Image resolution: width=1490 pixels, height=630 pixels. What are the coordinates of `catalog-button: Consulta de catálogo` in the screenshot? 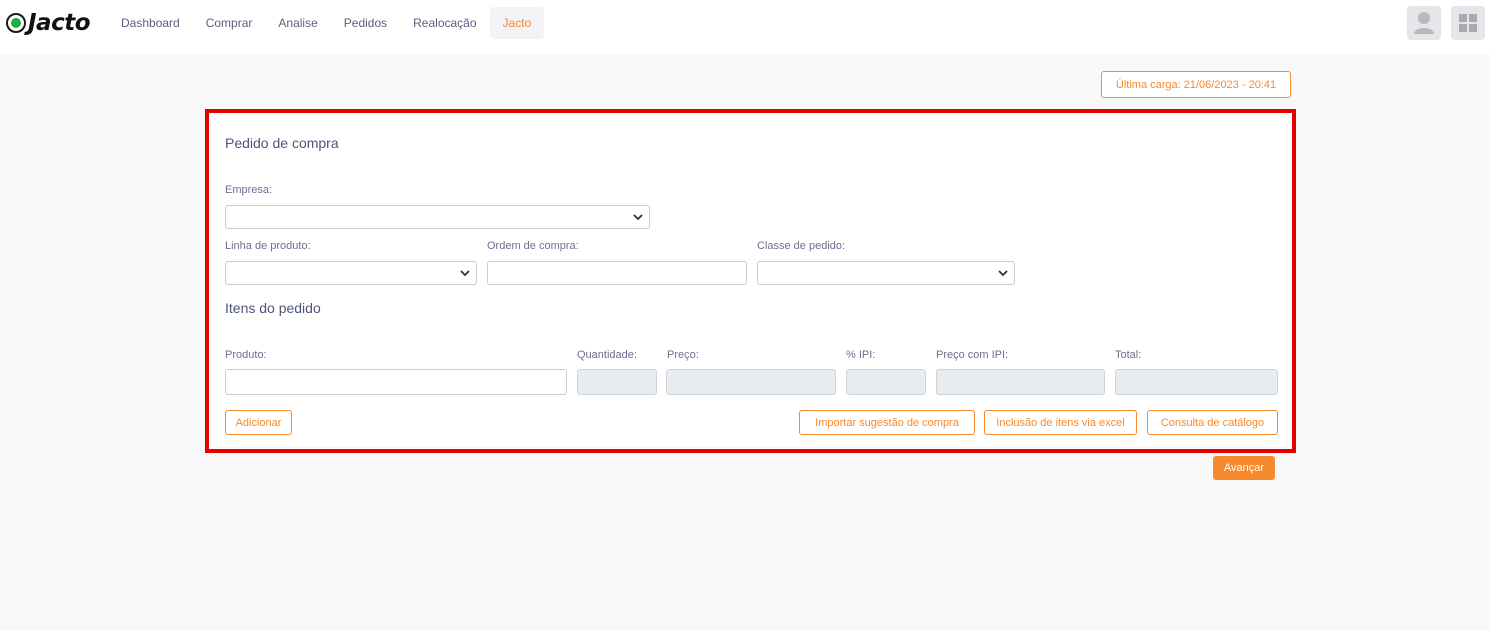 It's located at (1212, 422).